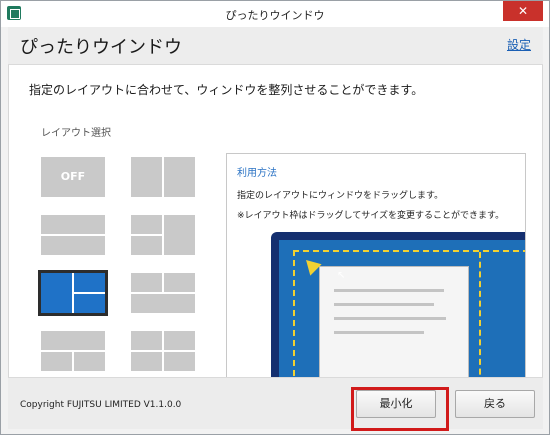 The width and height of the screenshot is (550, 435). I want to click on page-title: ぴったりウインドウ, so click(101, 47).